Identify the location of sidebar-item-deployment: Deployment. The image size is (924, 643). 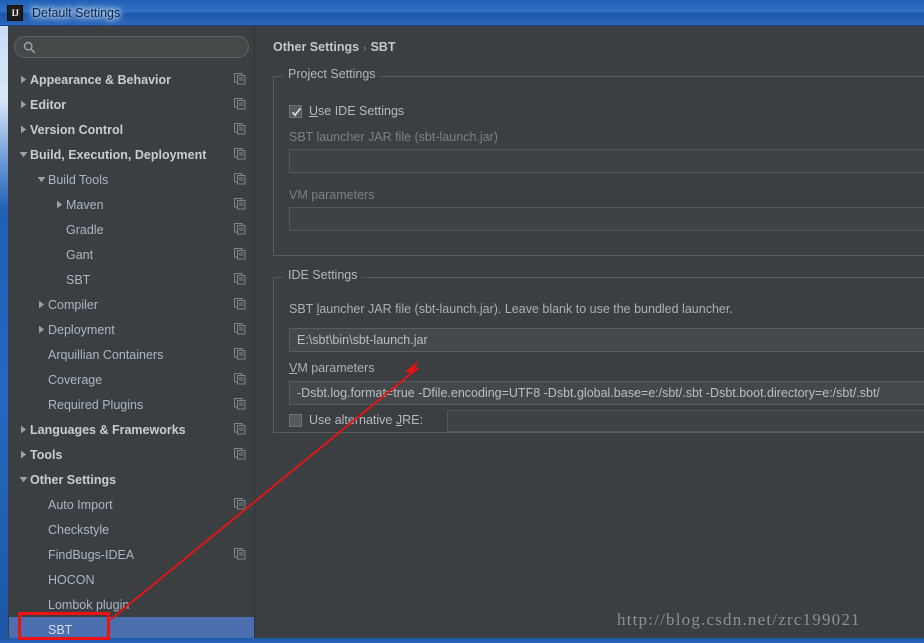
(131, 329).